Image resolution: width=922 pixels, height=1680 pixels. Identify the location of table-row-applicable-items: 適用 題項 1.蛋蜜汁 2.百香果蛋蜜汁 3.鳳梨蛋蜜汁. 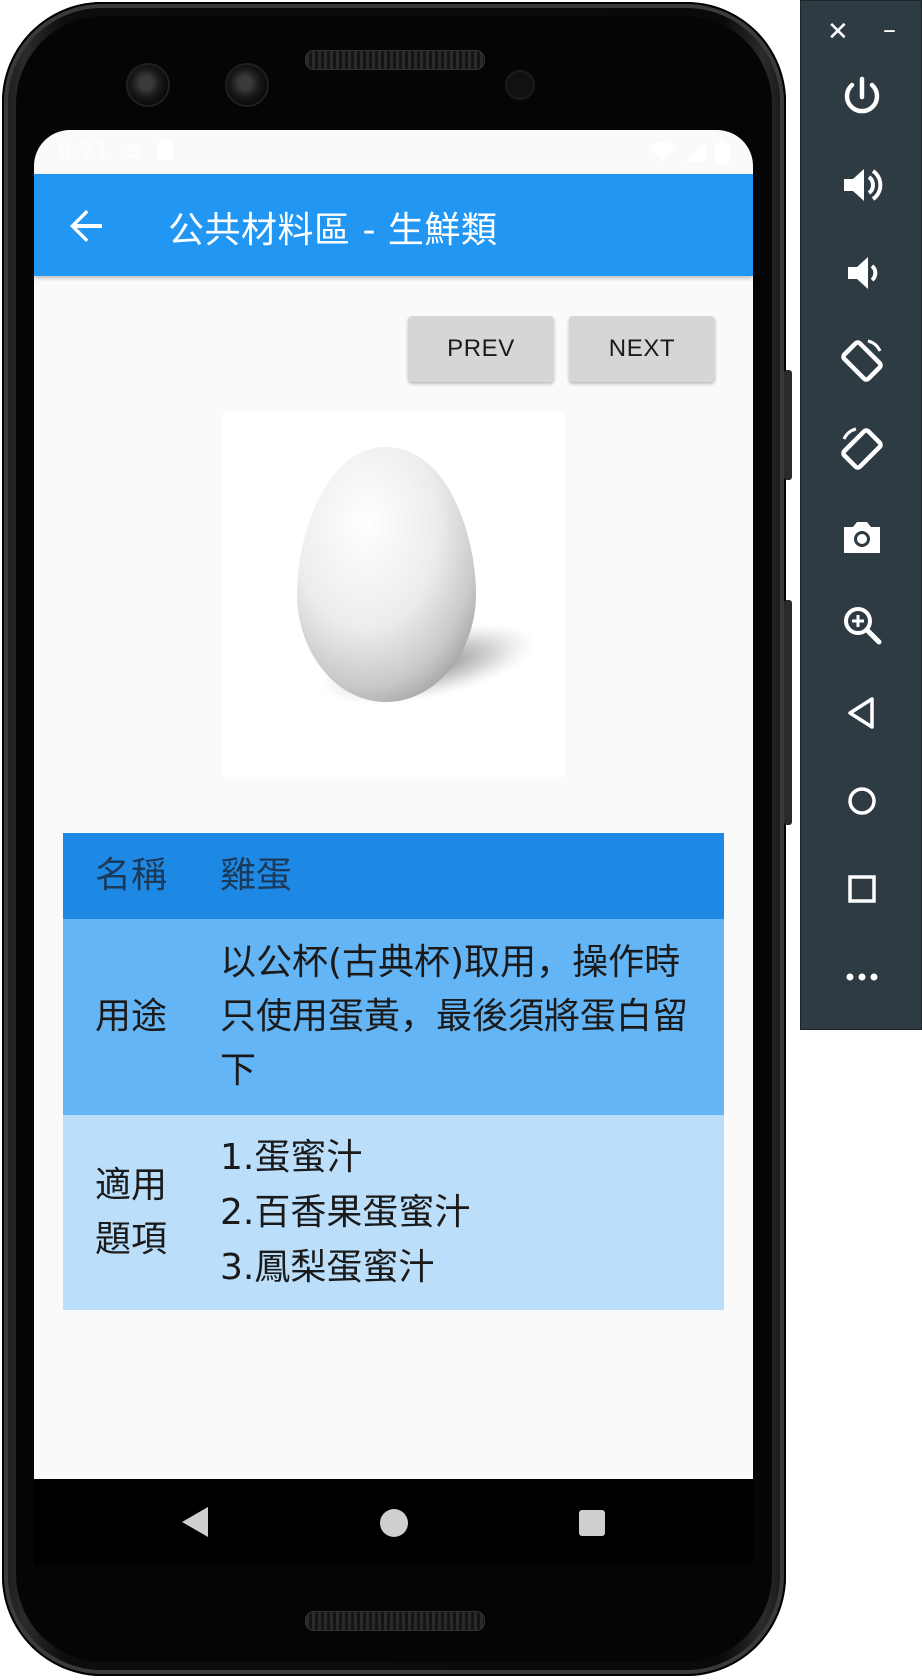
(393, 1212).